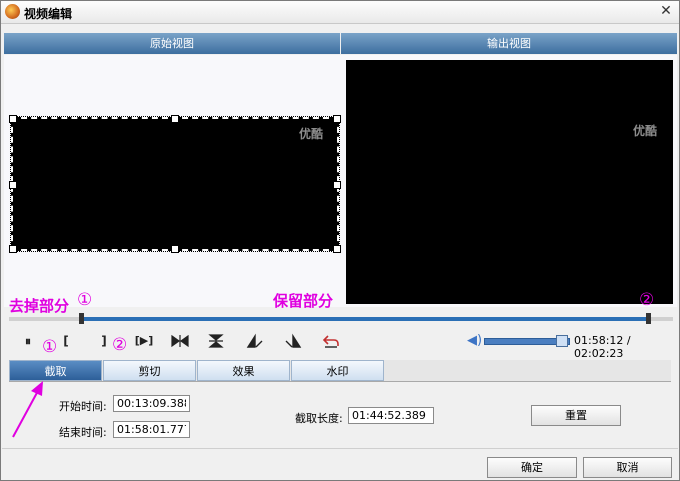 The height and width of the screenshot is (481, 680). What do you see at coordinates (39, 306) in the screenshot?
I see `annotation-remove-part: 去掉部分` at bounding box center [39, 306].